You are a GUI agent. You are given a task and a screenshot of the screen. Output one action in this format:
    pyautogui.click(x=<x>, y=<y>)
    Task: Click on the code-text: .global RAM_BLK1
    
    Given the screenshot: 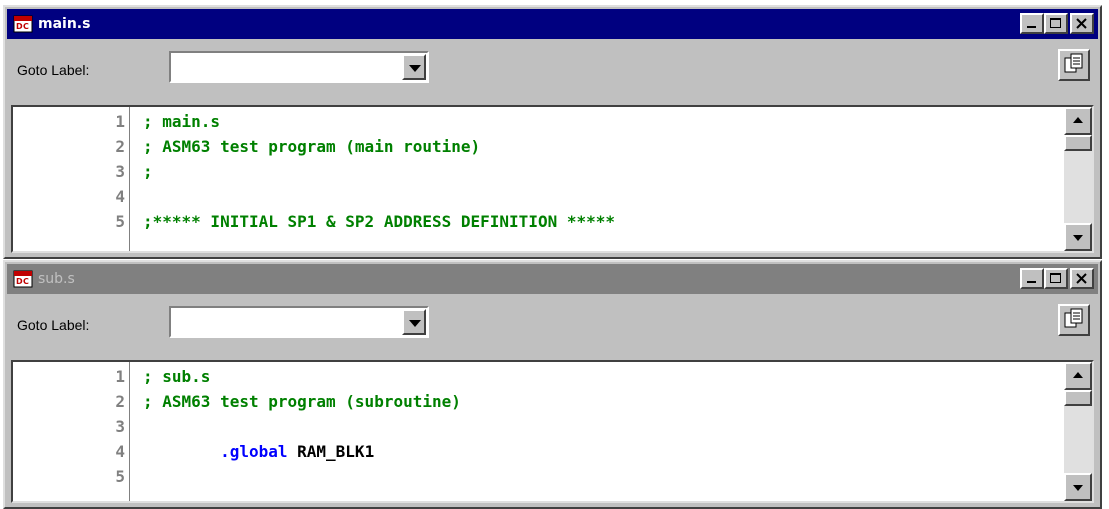 What is the action you would take?
    pyautogui.click(x=258, y=452)
    